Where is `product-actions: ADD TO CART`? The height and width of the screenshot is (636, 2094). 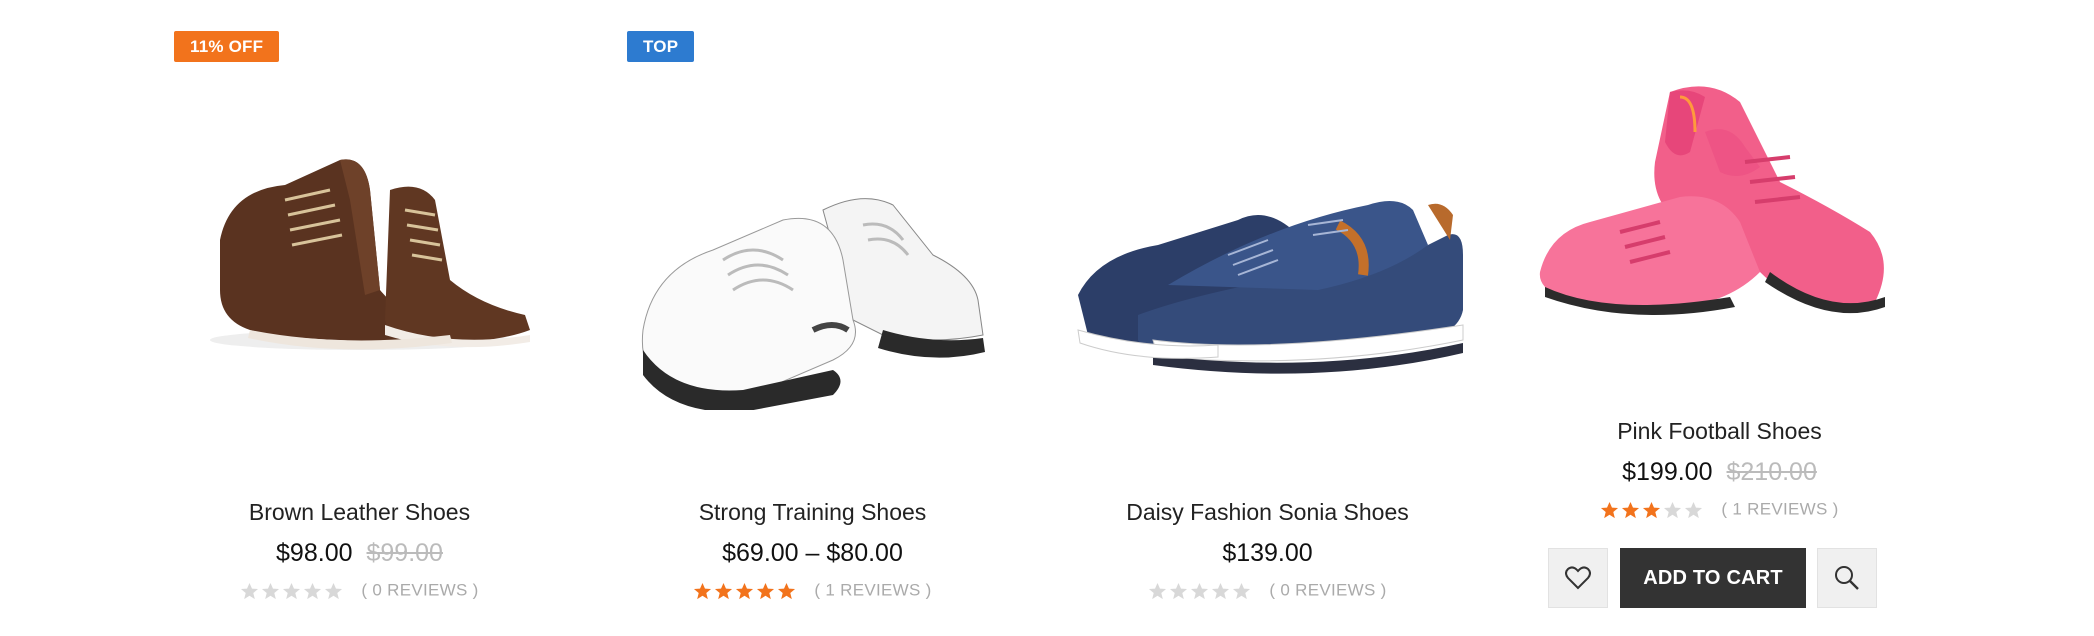 product-actions: ADD TO CART is located at coordinates (1713, 578).